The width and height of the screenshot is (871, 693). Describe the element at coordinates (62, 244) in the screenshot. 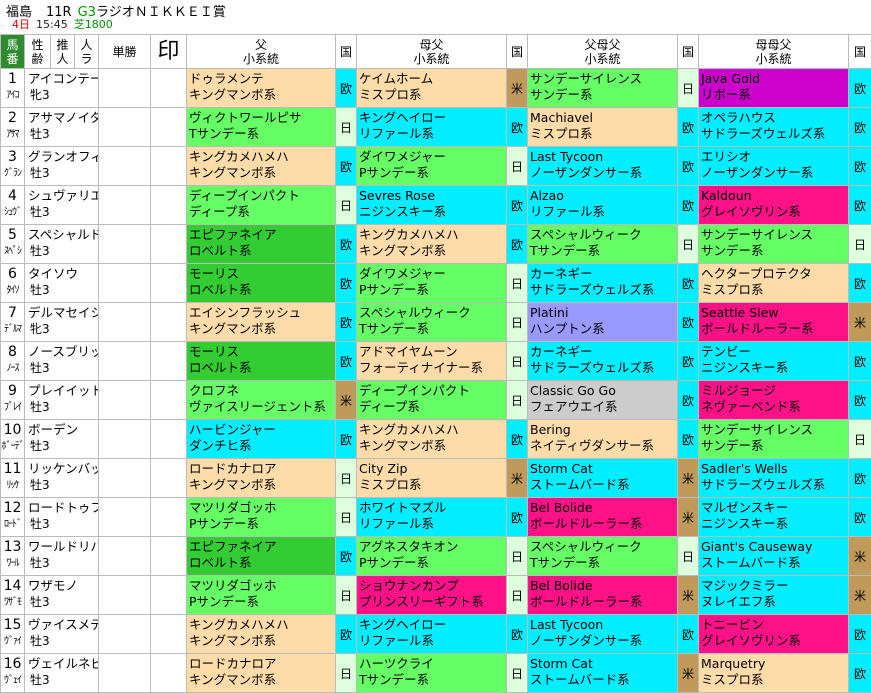

I see `horse-name-cell: スペシャルドラマ 牡3` at that location.